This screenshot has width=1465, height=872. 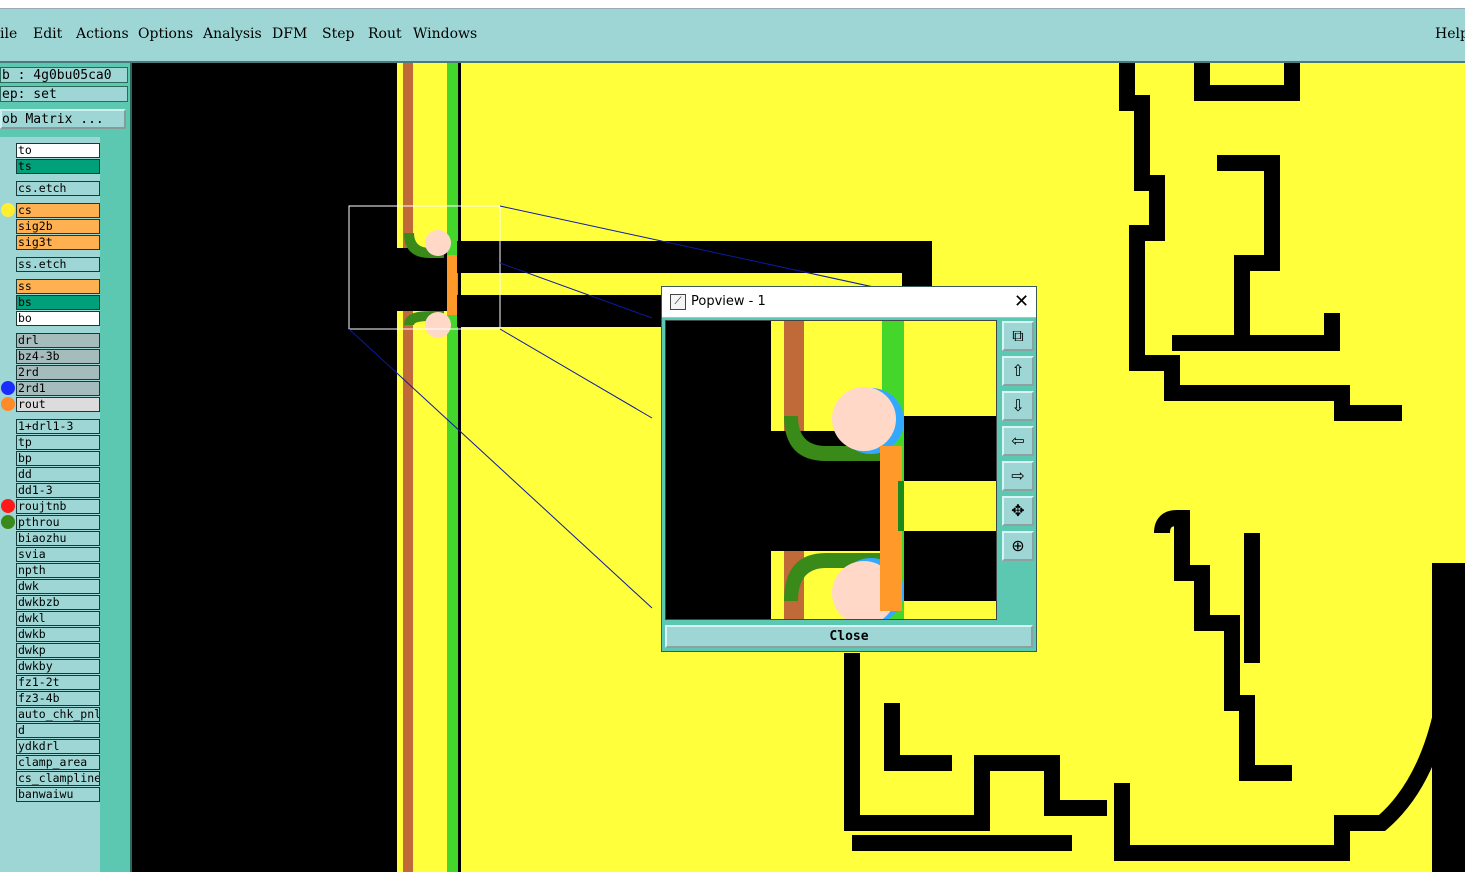 I want to click on layer-fz1-2t: fz1-2t, so click(x=58, y=682).